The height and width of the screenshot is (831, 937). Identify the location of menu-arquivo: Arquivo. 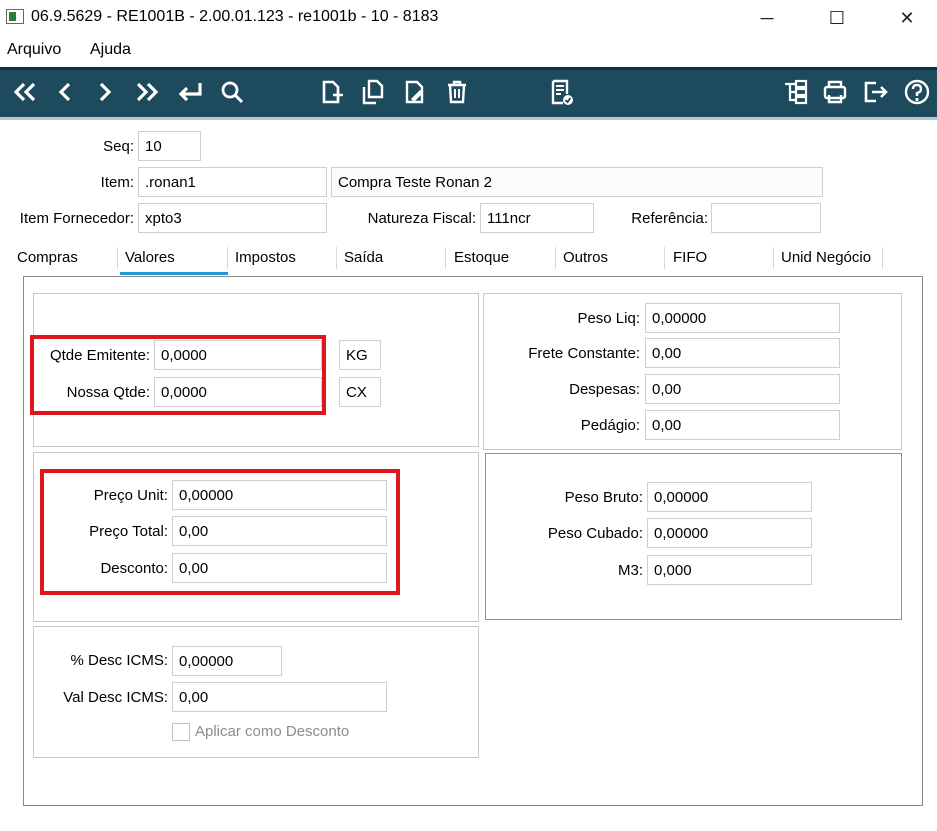
(34, 50).